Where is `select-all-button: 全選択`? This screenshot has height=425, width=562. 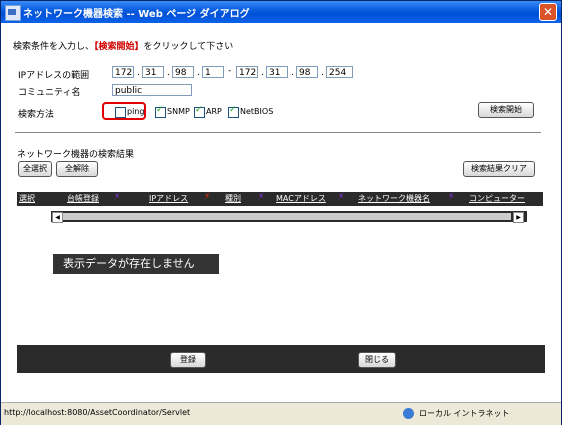 select-all-button: 全選択 is located at coordinates (35, 169).